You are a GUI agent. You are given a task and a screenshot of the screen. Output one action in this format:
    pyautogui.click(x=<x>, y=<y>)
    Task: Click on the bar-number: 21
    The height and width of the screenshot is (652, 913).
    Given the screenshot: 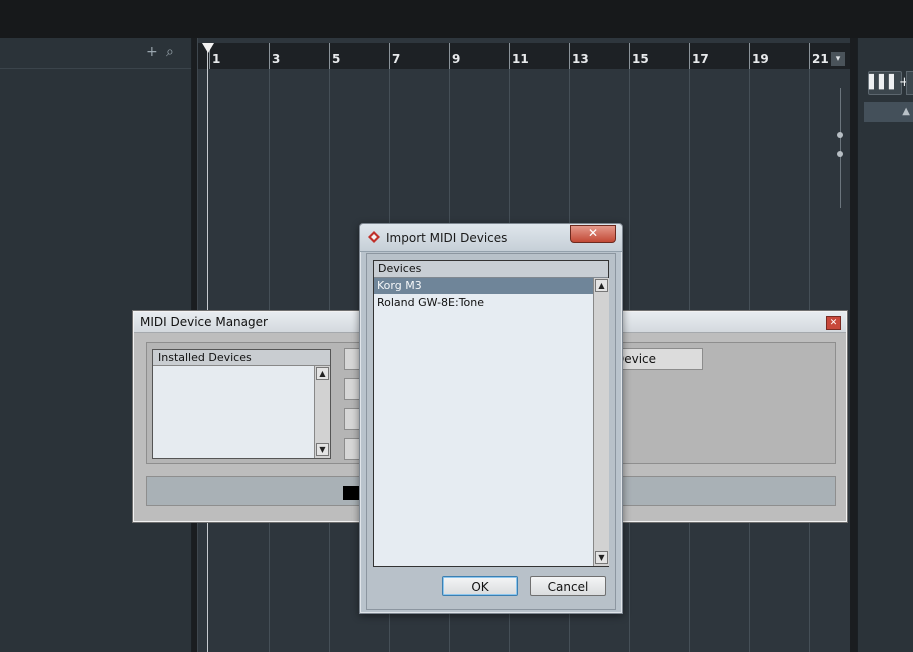 What is the action you would take?
    pyautogui.click(x=820, y=59)
    